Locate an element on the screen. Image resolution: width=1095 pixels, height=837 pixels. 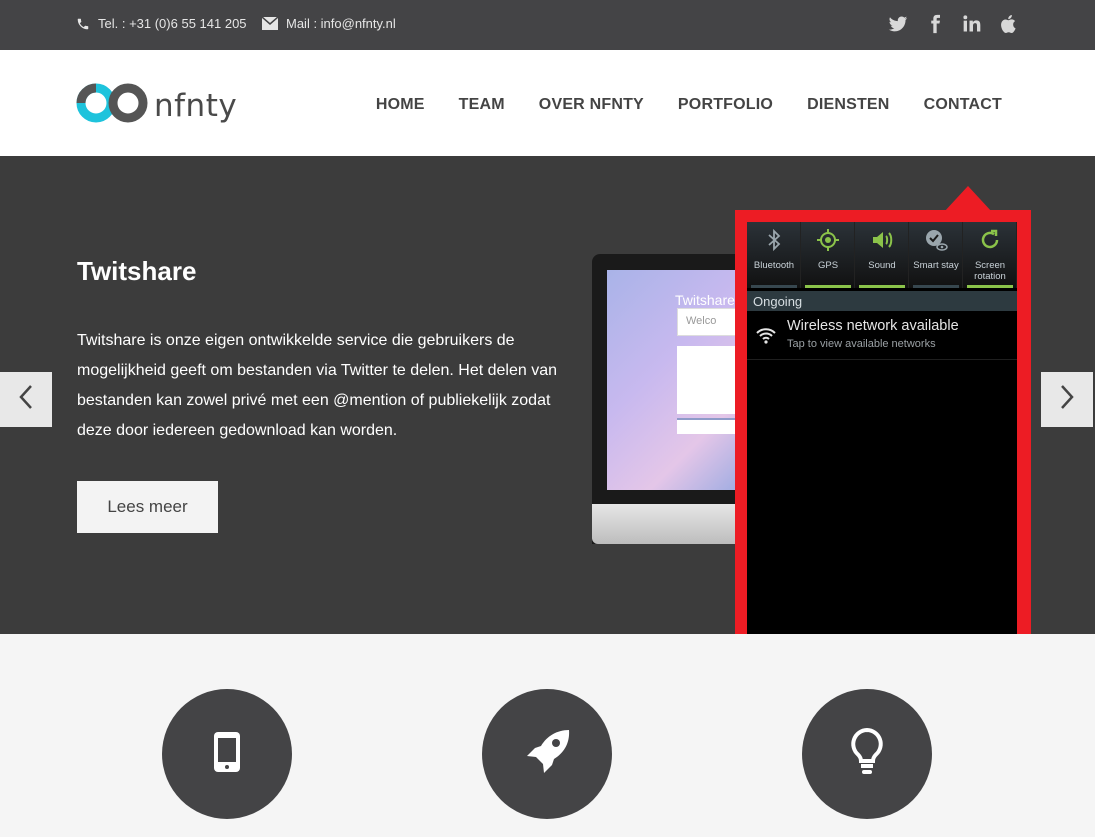
toggle-label: Smart stay is located at coordinates (936, 265).